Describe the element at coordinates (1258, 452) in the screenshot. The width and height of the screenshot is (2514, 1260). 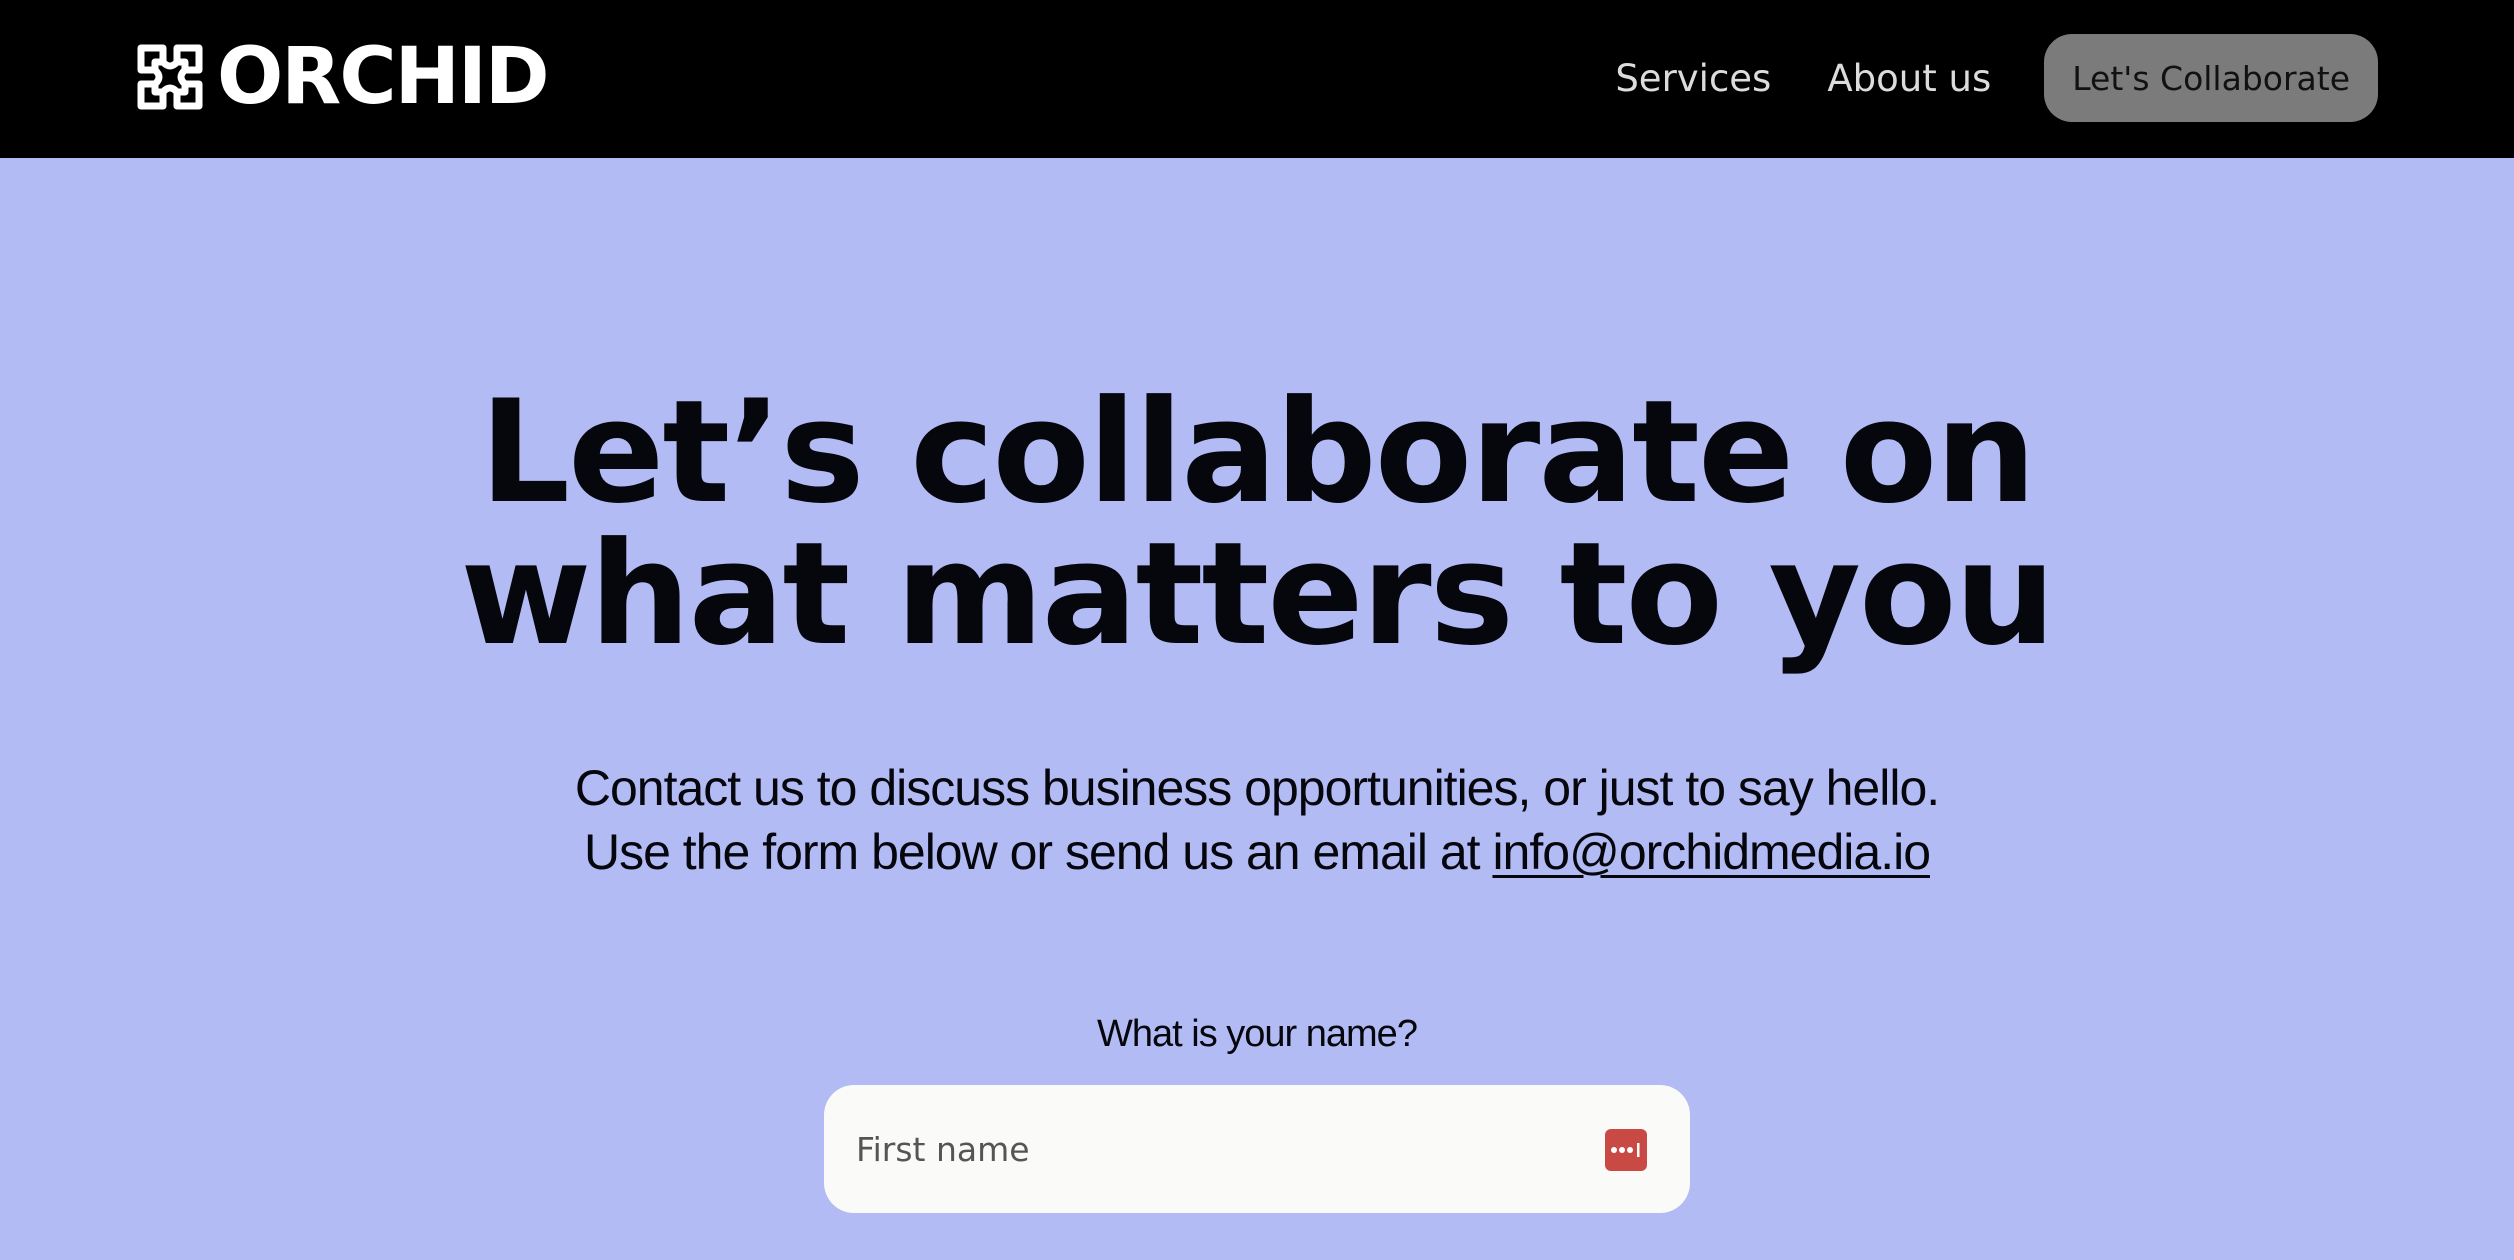
I see `hero-title-line-1: Let’s collaborate on` at that location.